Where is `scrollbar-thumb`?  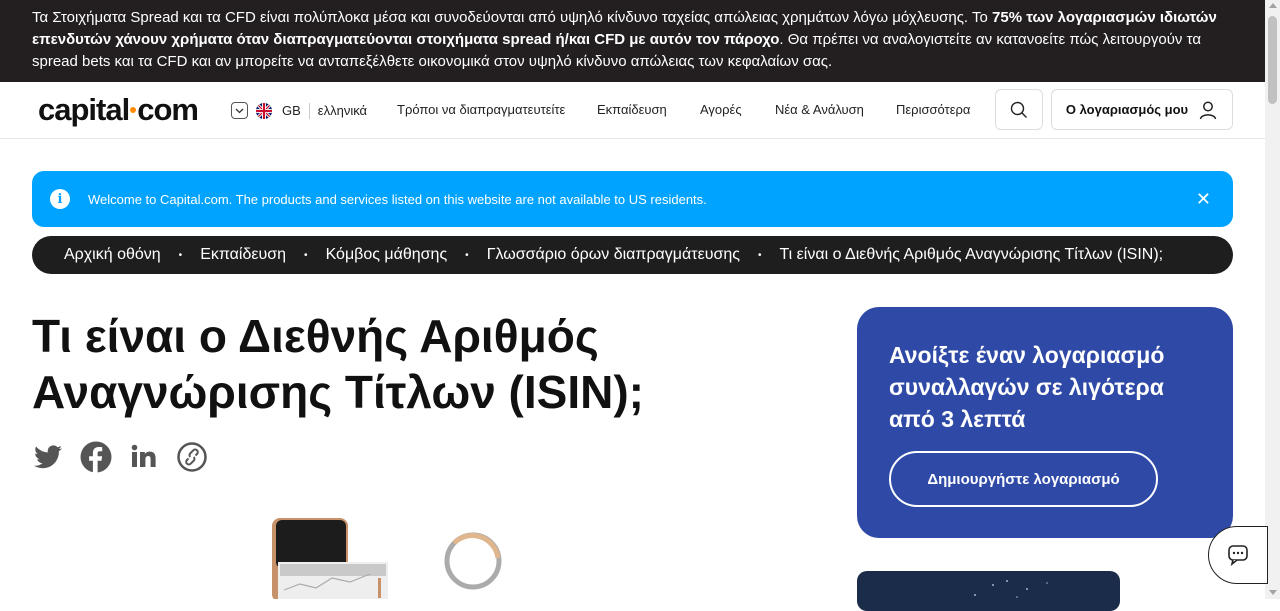
scrollbar-thumb is located at coordinates (1272, 60).